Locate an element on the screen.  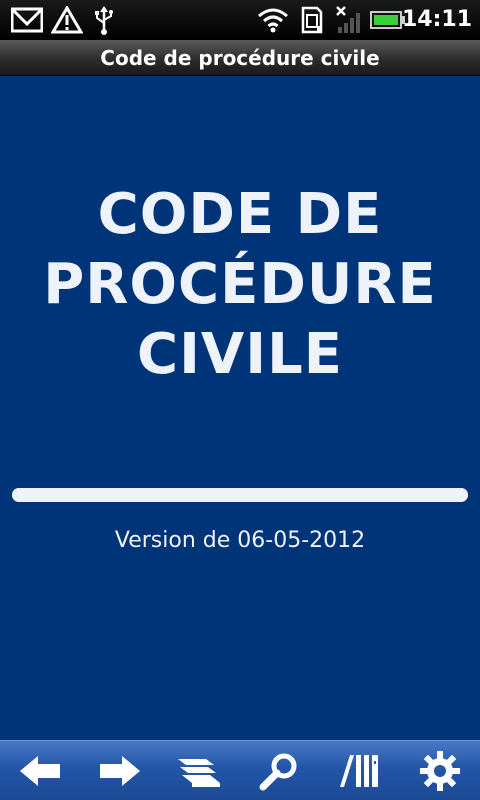
back-arrow-icon is located at coordinates (40, 770).